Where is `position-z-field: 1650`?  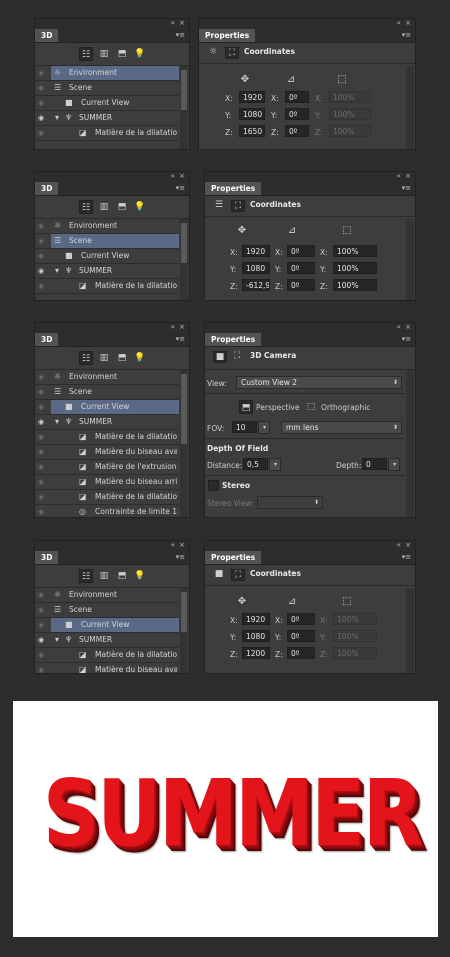
position-z-field: 1650 is located at coordinates (252, 131).